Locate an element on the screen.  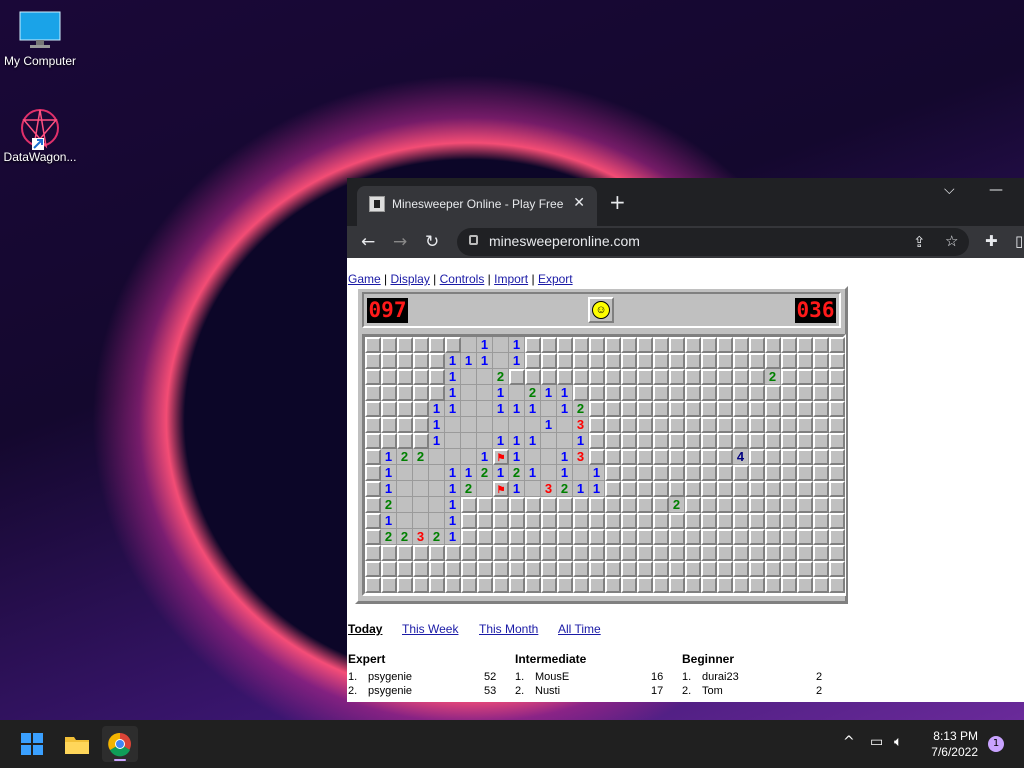
start-button is located at coordinates (32, 744).